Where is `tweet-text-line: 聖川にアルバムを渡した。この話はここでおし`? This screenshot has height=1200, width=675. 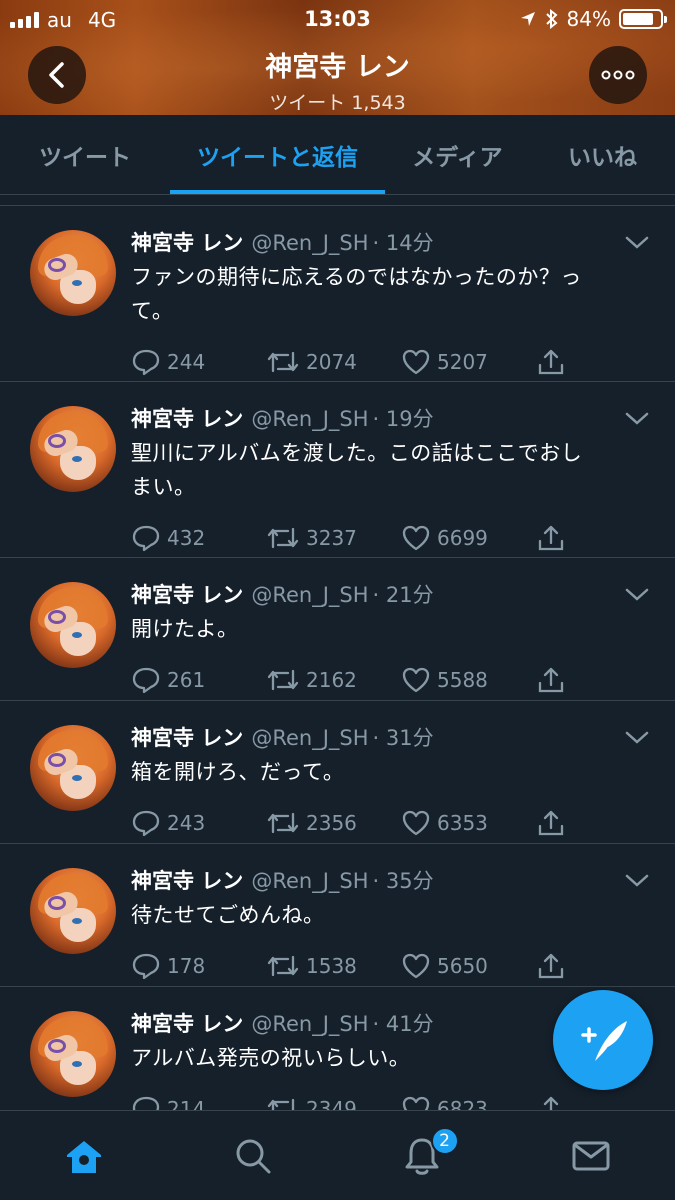
tweet-text-line: 聖川にアルバムを渡した。この話はここでおし is located at coordinates (357, 453).